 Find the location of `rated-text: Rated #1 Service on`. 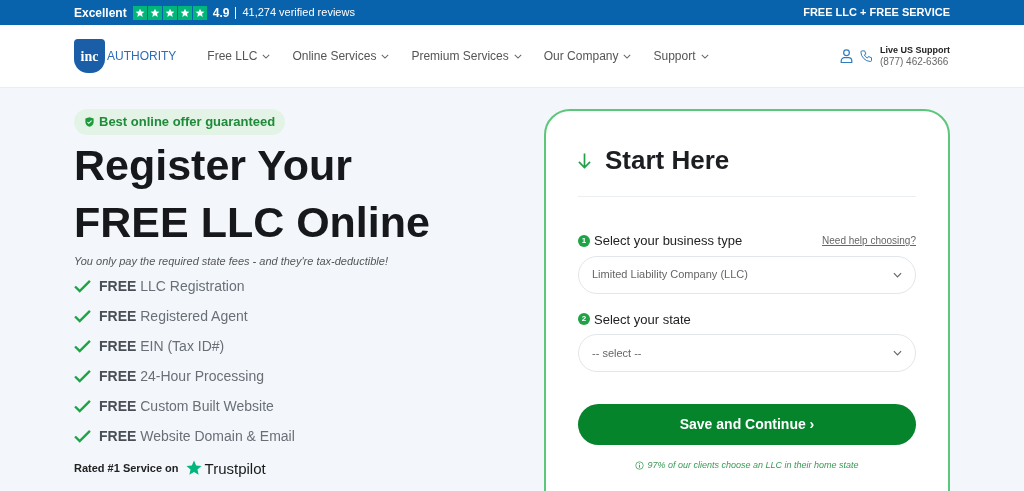

rated-text: Rated #1 Service on is located at coordinates (126, 468).